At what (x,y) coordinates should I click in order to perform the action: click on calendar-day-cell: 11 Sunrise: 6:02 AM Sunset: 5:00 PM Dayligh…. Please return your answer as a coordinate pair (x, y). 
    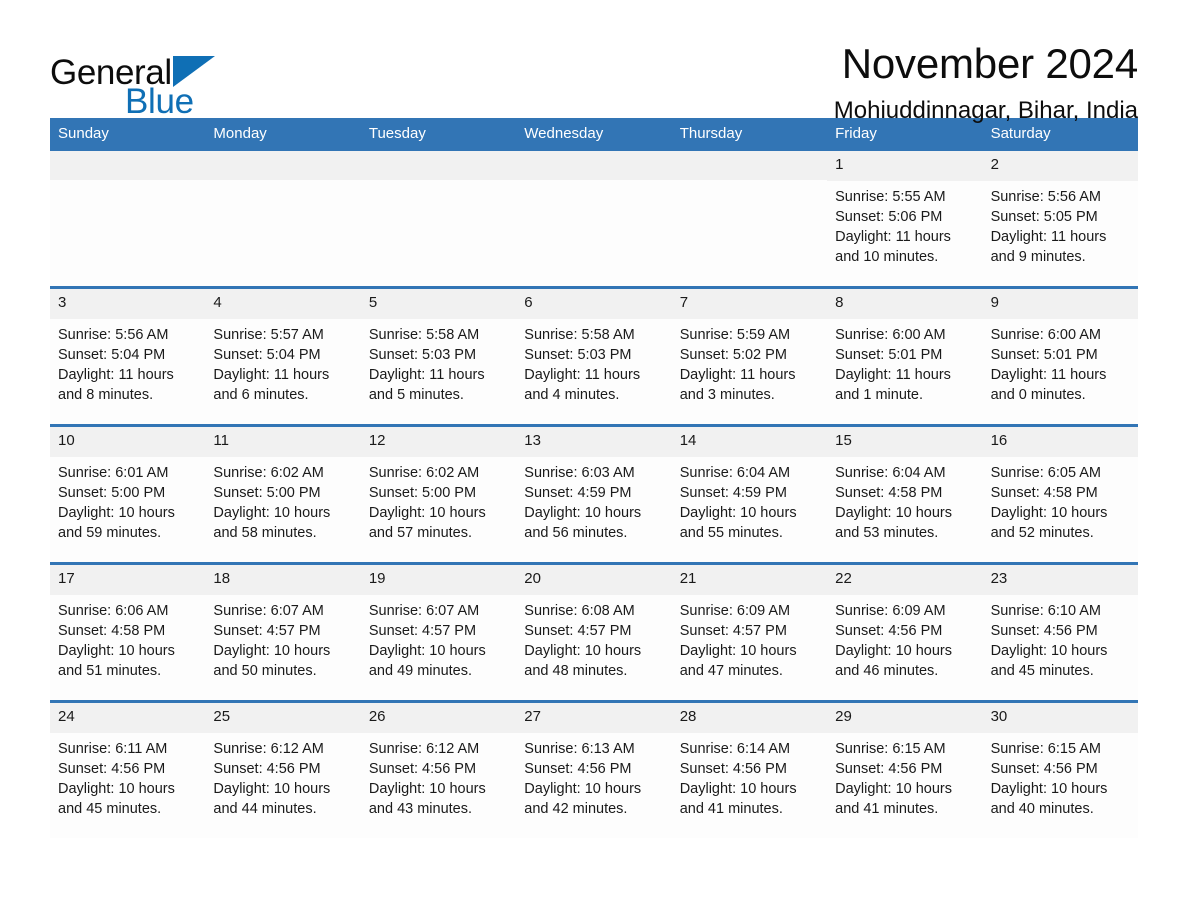
    Looking at the image, I should click on (283, 494).